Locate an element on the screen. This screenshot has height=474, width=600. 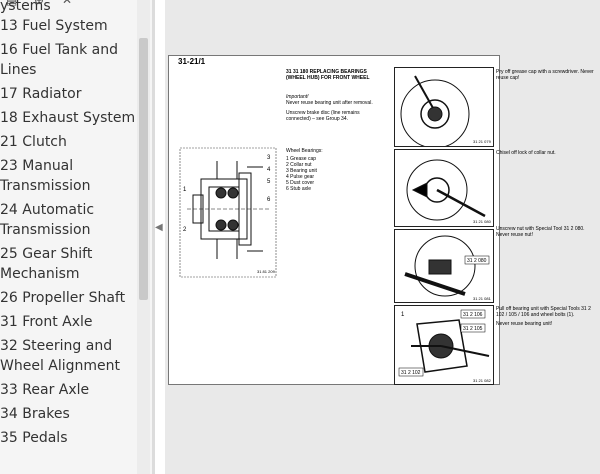
bookmark-number: 23 is located at coordinates (9, 166).